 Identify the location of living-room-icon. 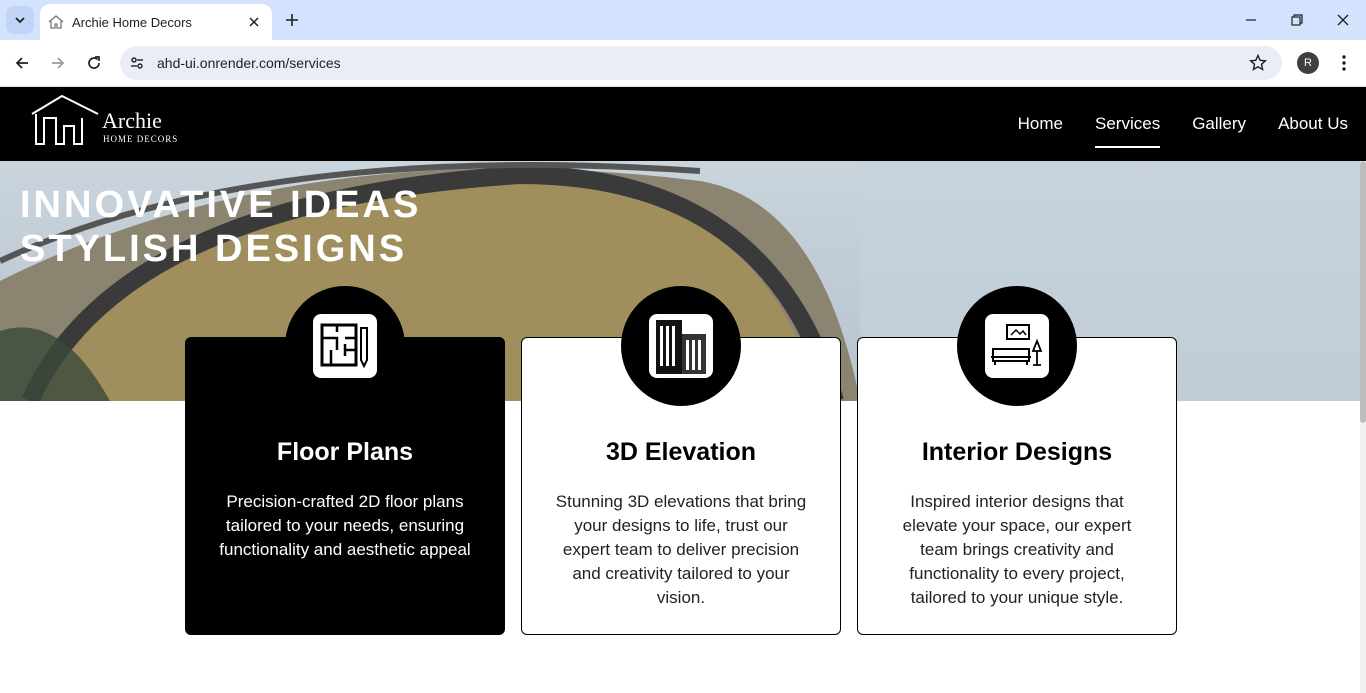
(1017, 346).